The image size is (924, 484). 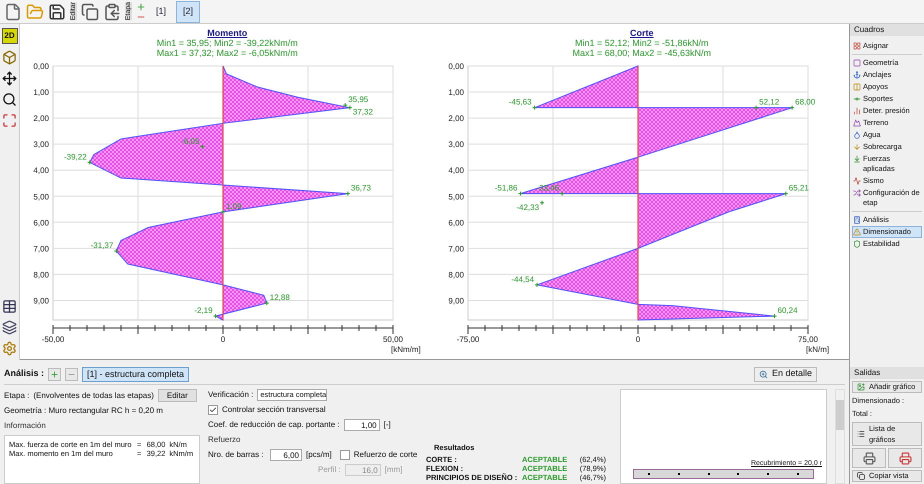 What do you see at coordinates (274, 425) in the screenshot?
I see `coef-label: Coef. de reducción de cap. portante :` at bounding box center [274, 425].